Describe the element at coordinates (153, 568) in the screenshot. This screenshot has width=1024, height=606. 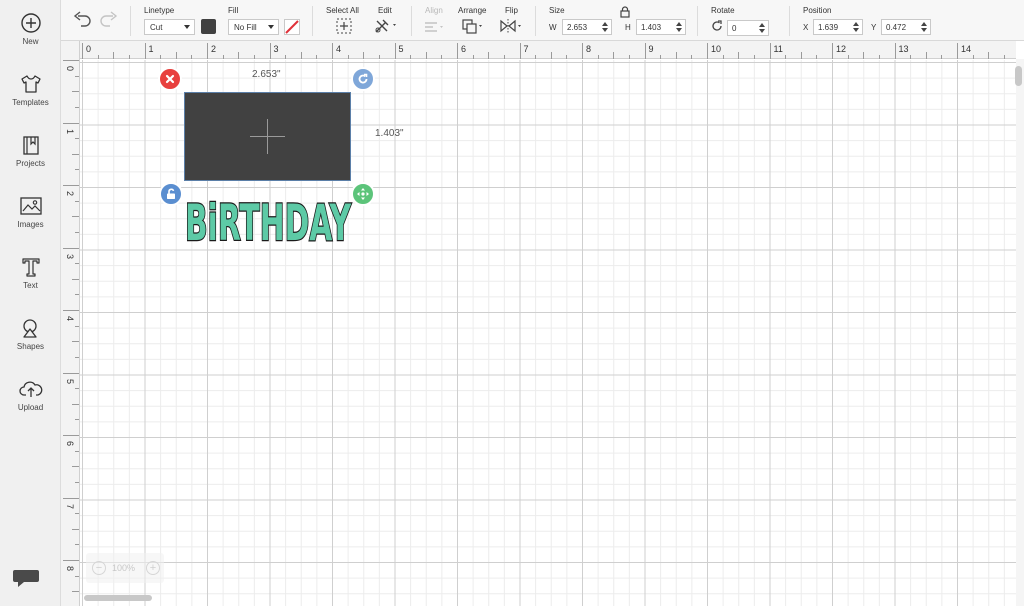
I see `zoom-in-button: +` at that location.